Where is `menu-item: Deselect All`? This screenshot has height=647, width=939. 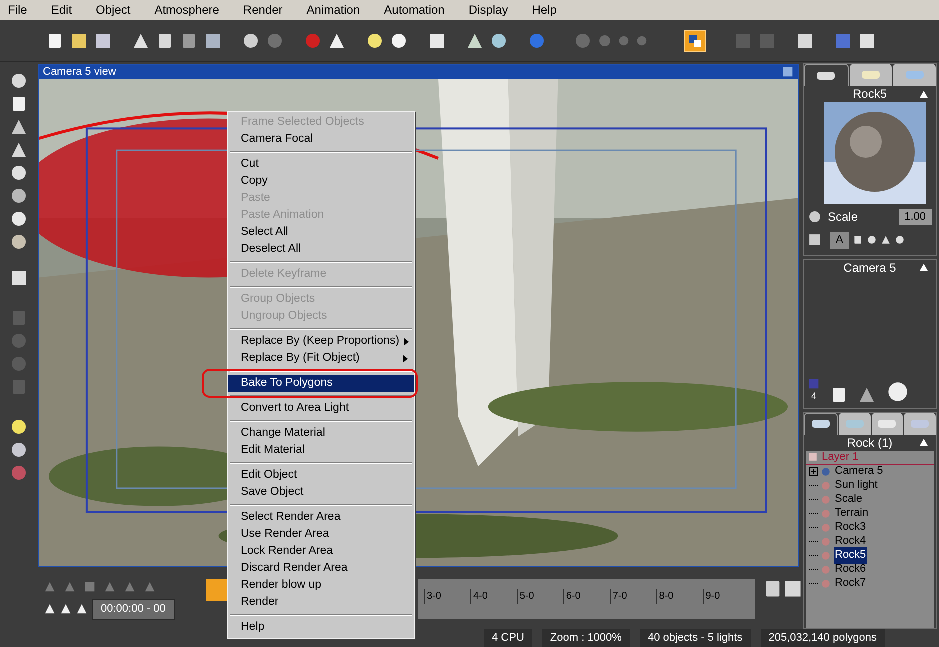
menu-item: Deselect All is located at coordinates (321, 249).